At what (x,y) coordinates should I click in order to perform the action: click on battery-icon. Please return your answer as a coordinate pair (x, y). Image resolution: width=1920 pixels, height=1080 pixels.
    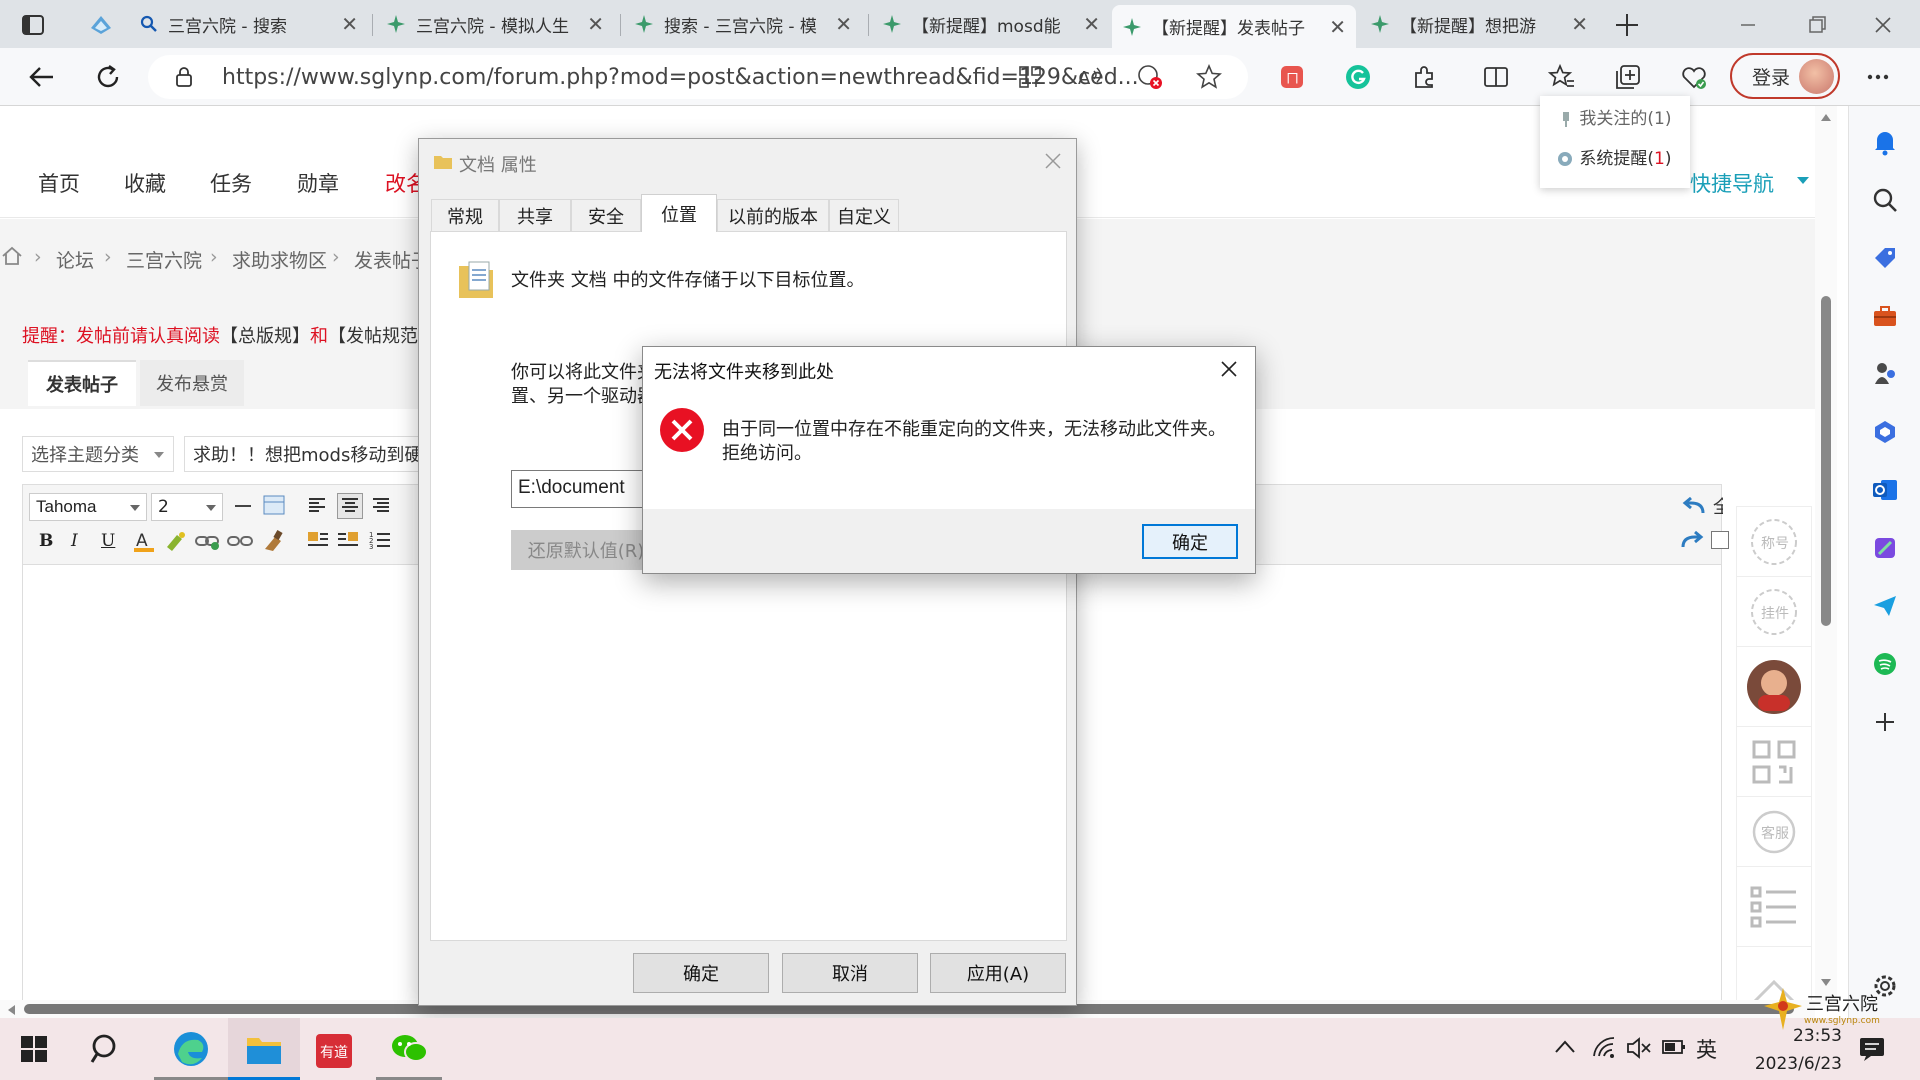
    Looking at the image, I should click on (1674, 1047).